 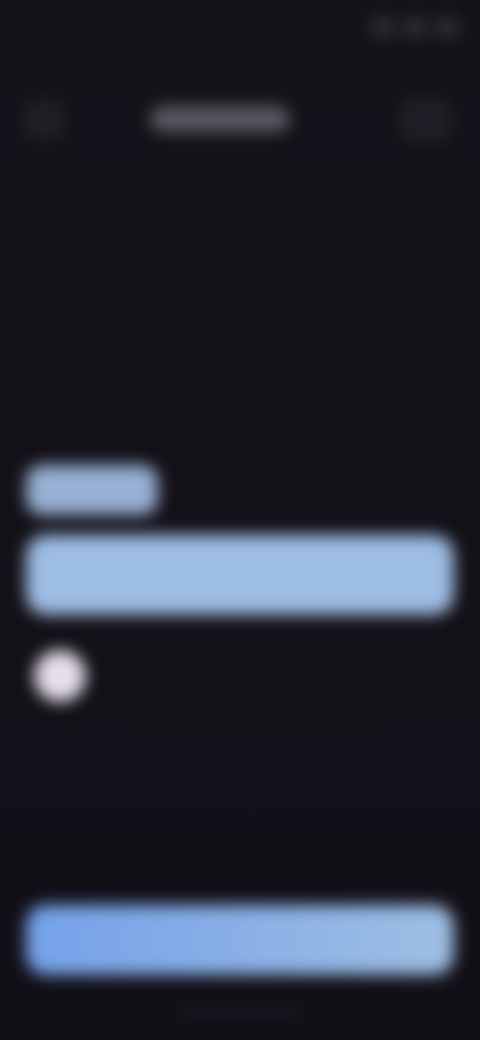 I want to click on field-label, so click(x=92, y=490).